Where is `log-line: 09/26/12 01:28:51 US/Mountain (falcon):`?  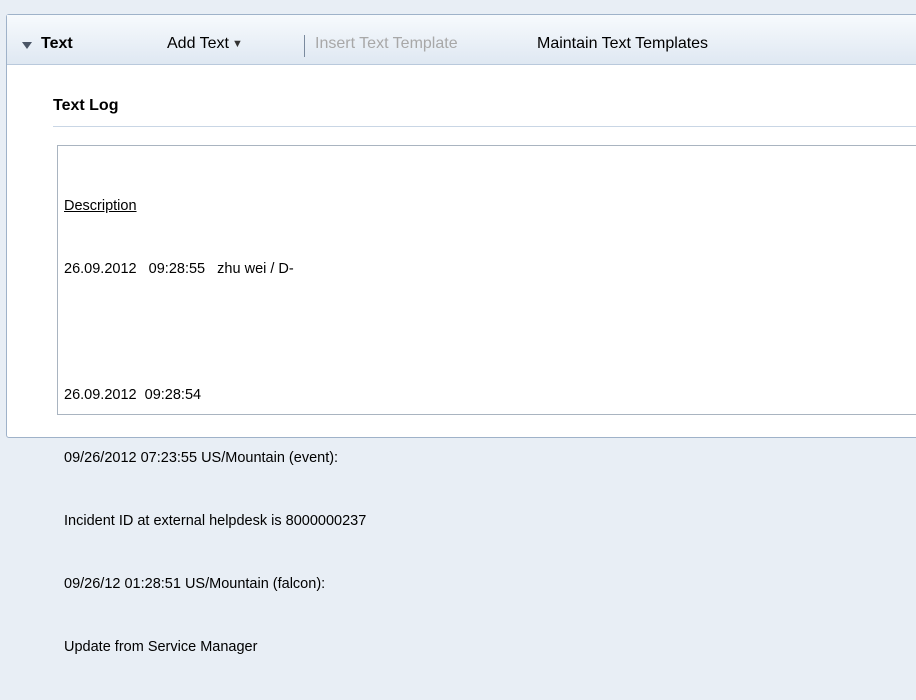
log-line: 09/26/12 01:28:51 US/Mountain (falcon): is located at coordinates (195, 584).